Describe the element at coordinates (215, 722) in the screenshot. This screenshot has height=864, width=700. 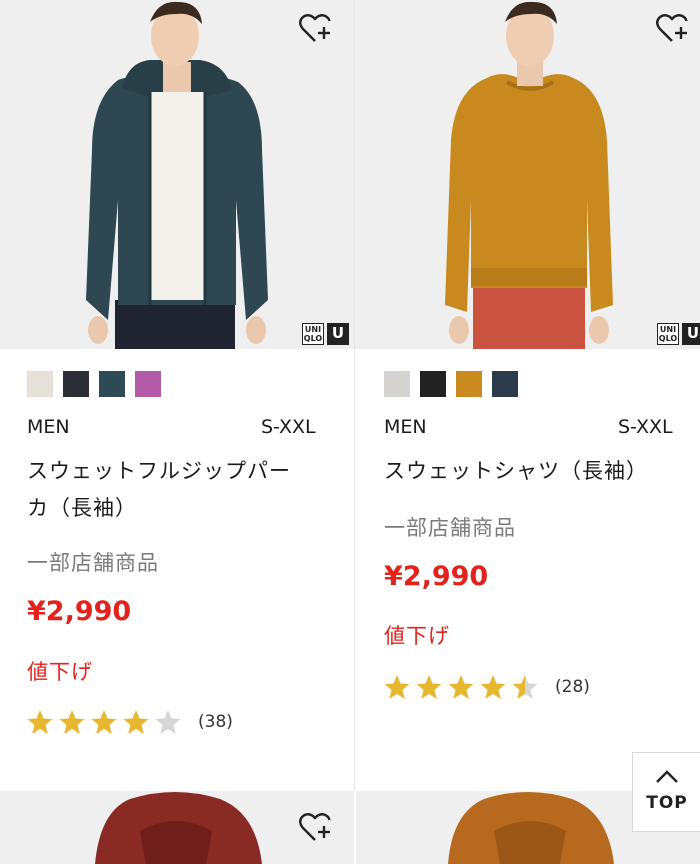
I see `review-count: (38)` at that location.